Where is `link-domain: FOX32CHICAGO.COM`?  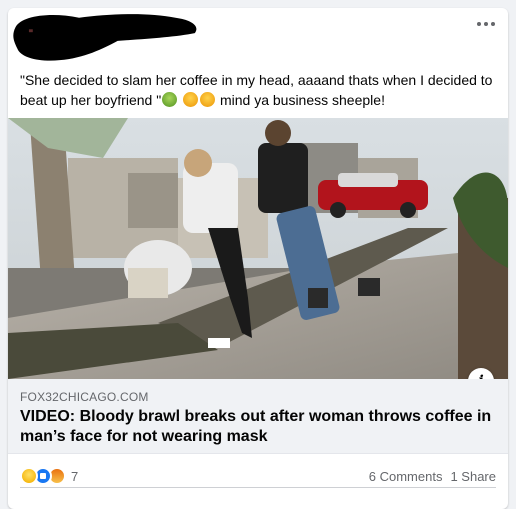 link-domain: FOX32CHICAGO.COM is located at coordinates (84, 397).